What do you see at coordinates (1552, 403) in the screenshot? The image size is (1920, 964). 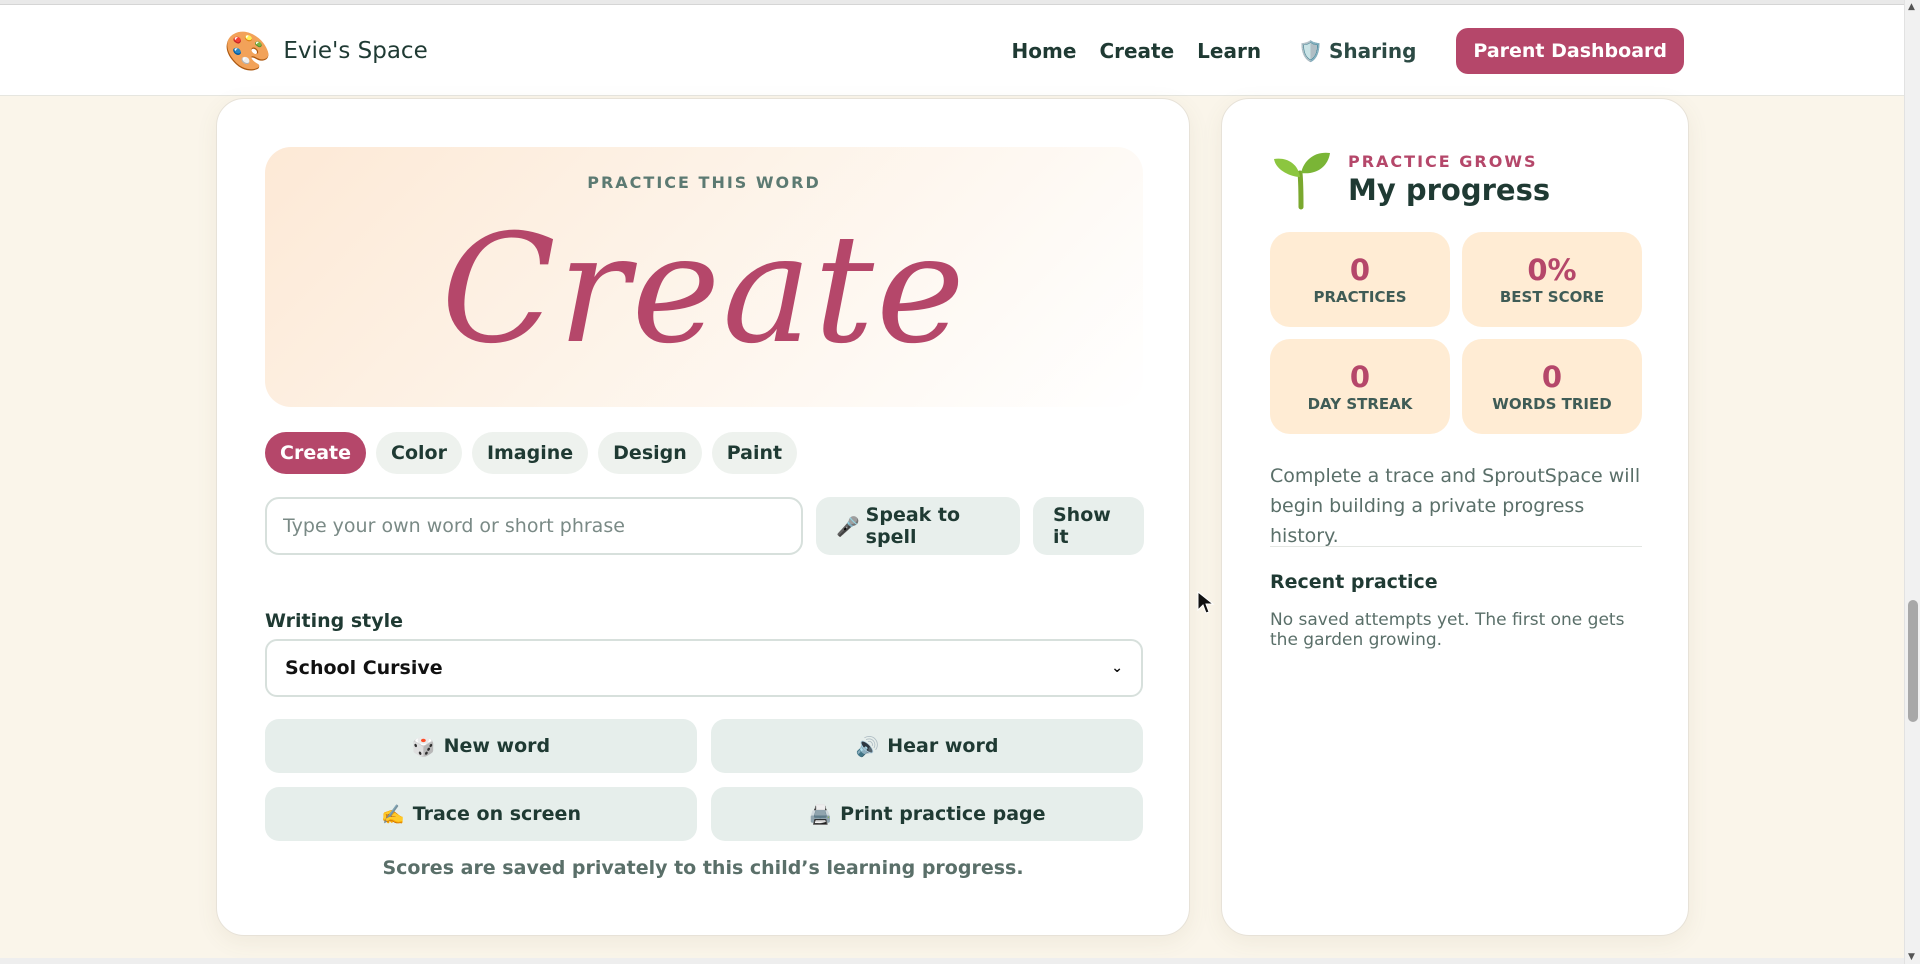 I see `stat-label: WORDS TRIED` at bounding box center [1552, 403].